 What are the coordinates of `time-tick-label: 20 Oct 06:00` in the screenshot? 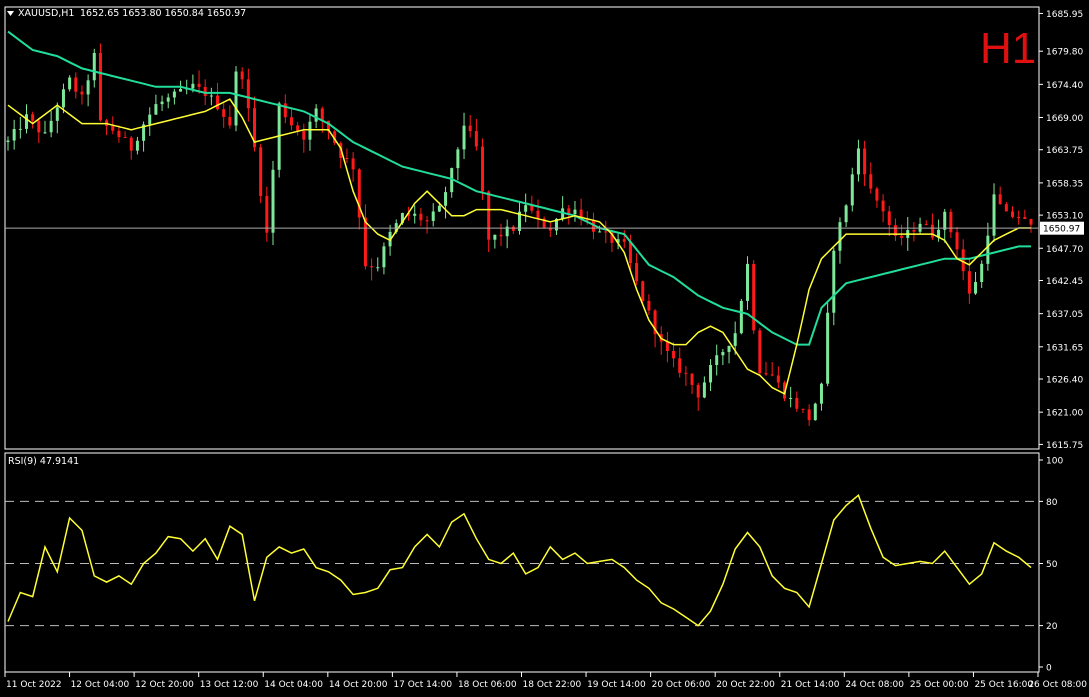 It's located at (681, 685).